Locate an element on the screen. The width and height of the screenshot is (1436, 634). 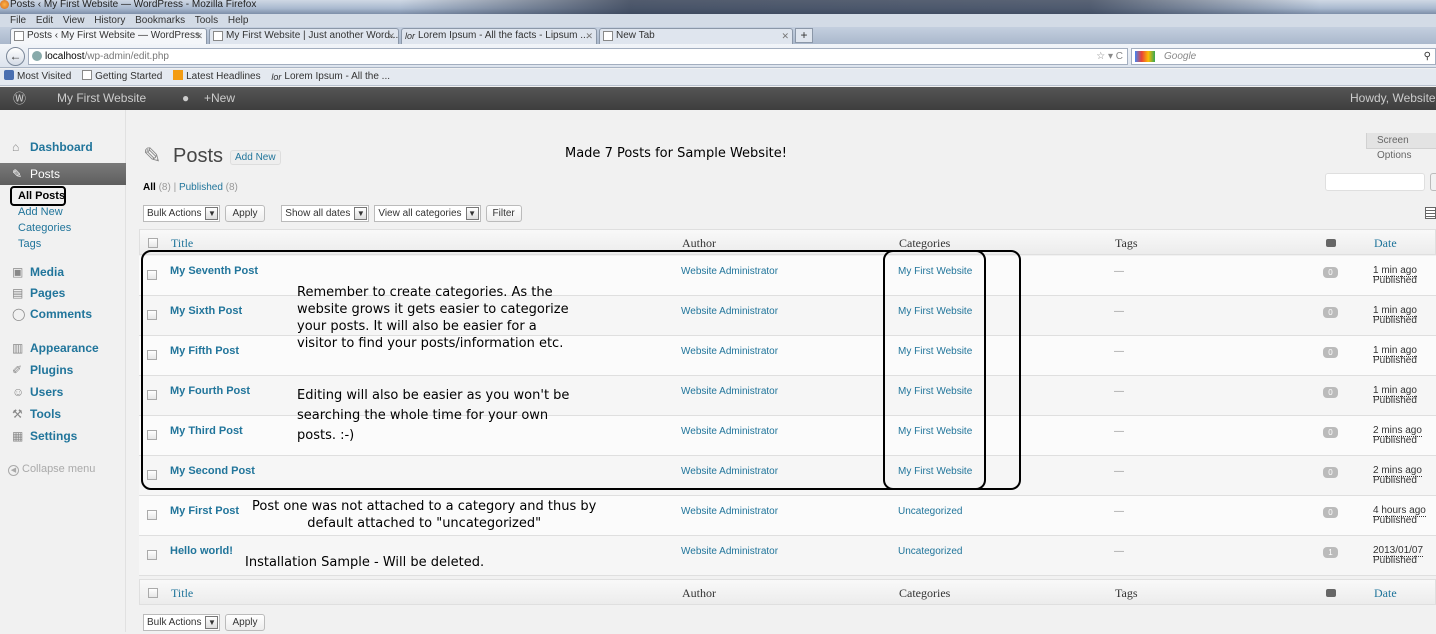
sidebar-item-plugins: ✐ Plugins is located at coordinates (63, 370).